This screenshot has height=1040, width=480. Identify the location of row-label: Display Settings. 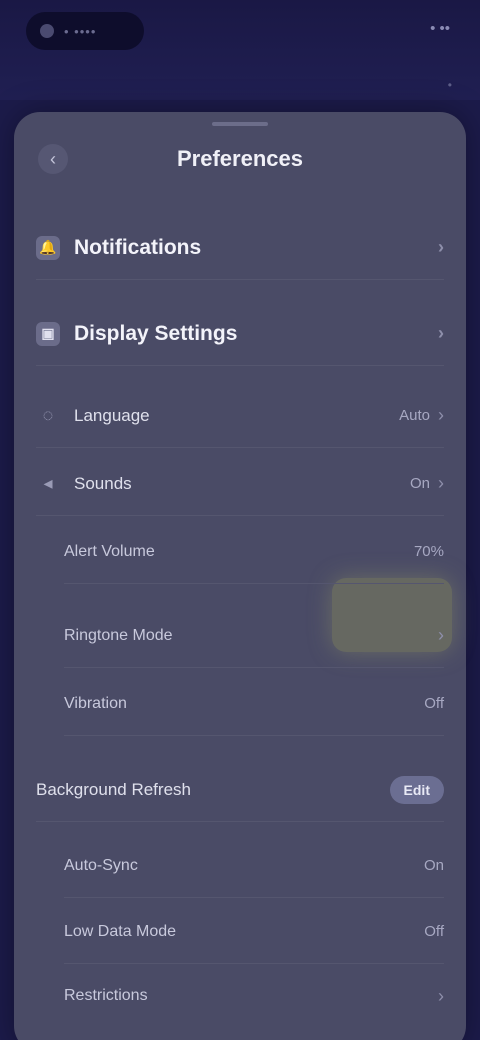
(156, 333).